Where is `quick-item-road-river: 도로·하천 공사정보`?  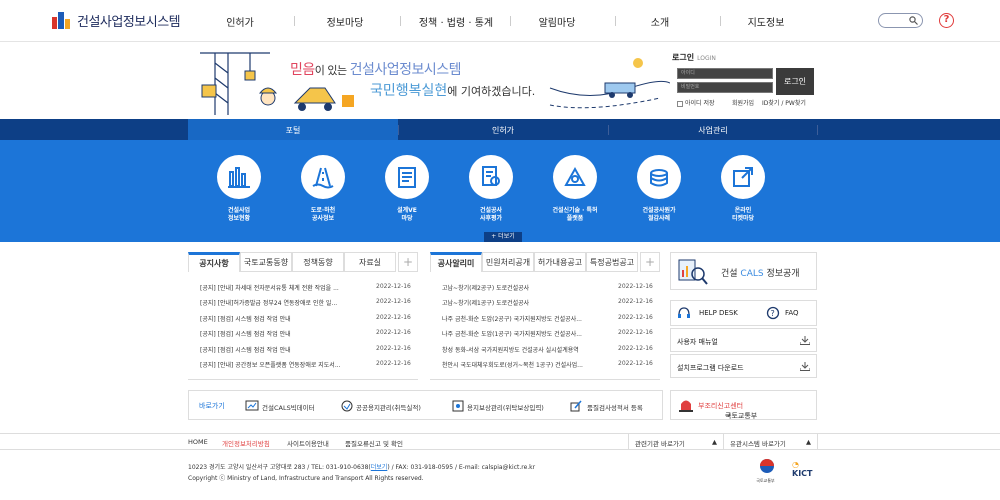 quick-item-road-river: 도로·하천 공사정보 is located at coordinates (323, 189).